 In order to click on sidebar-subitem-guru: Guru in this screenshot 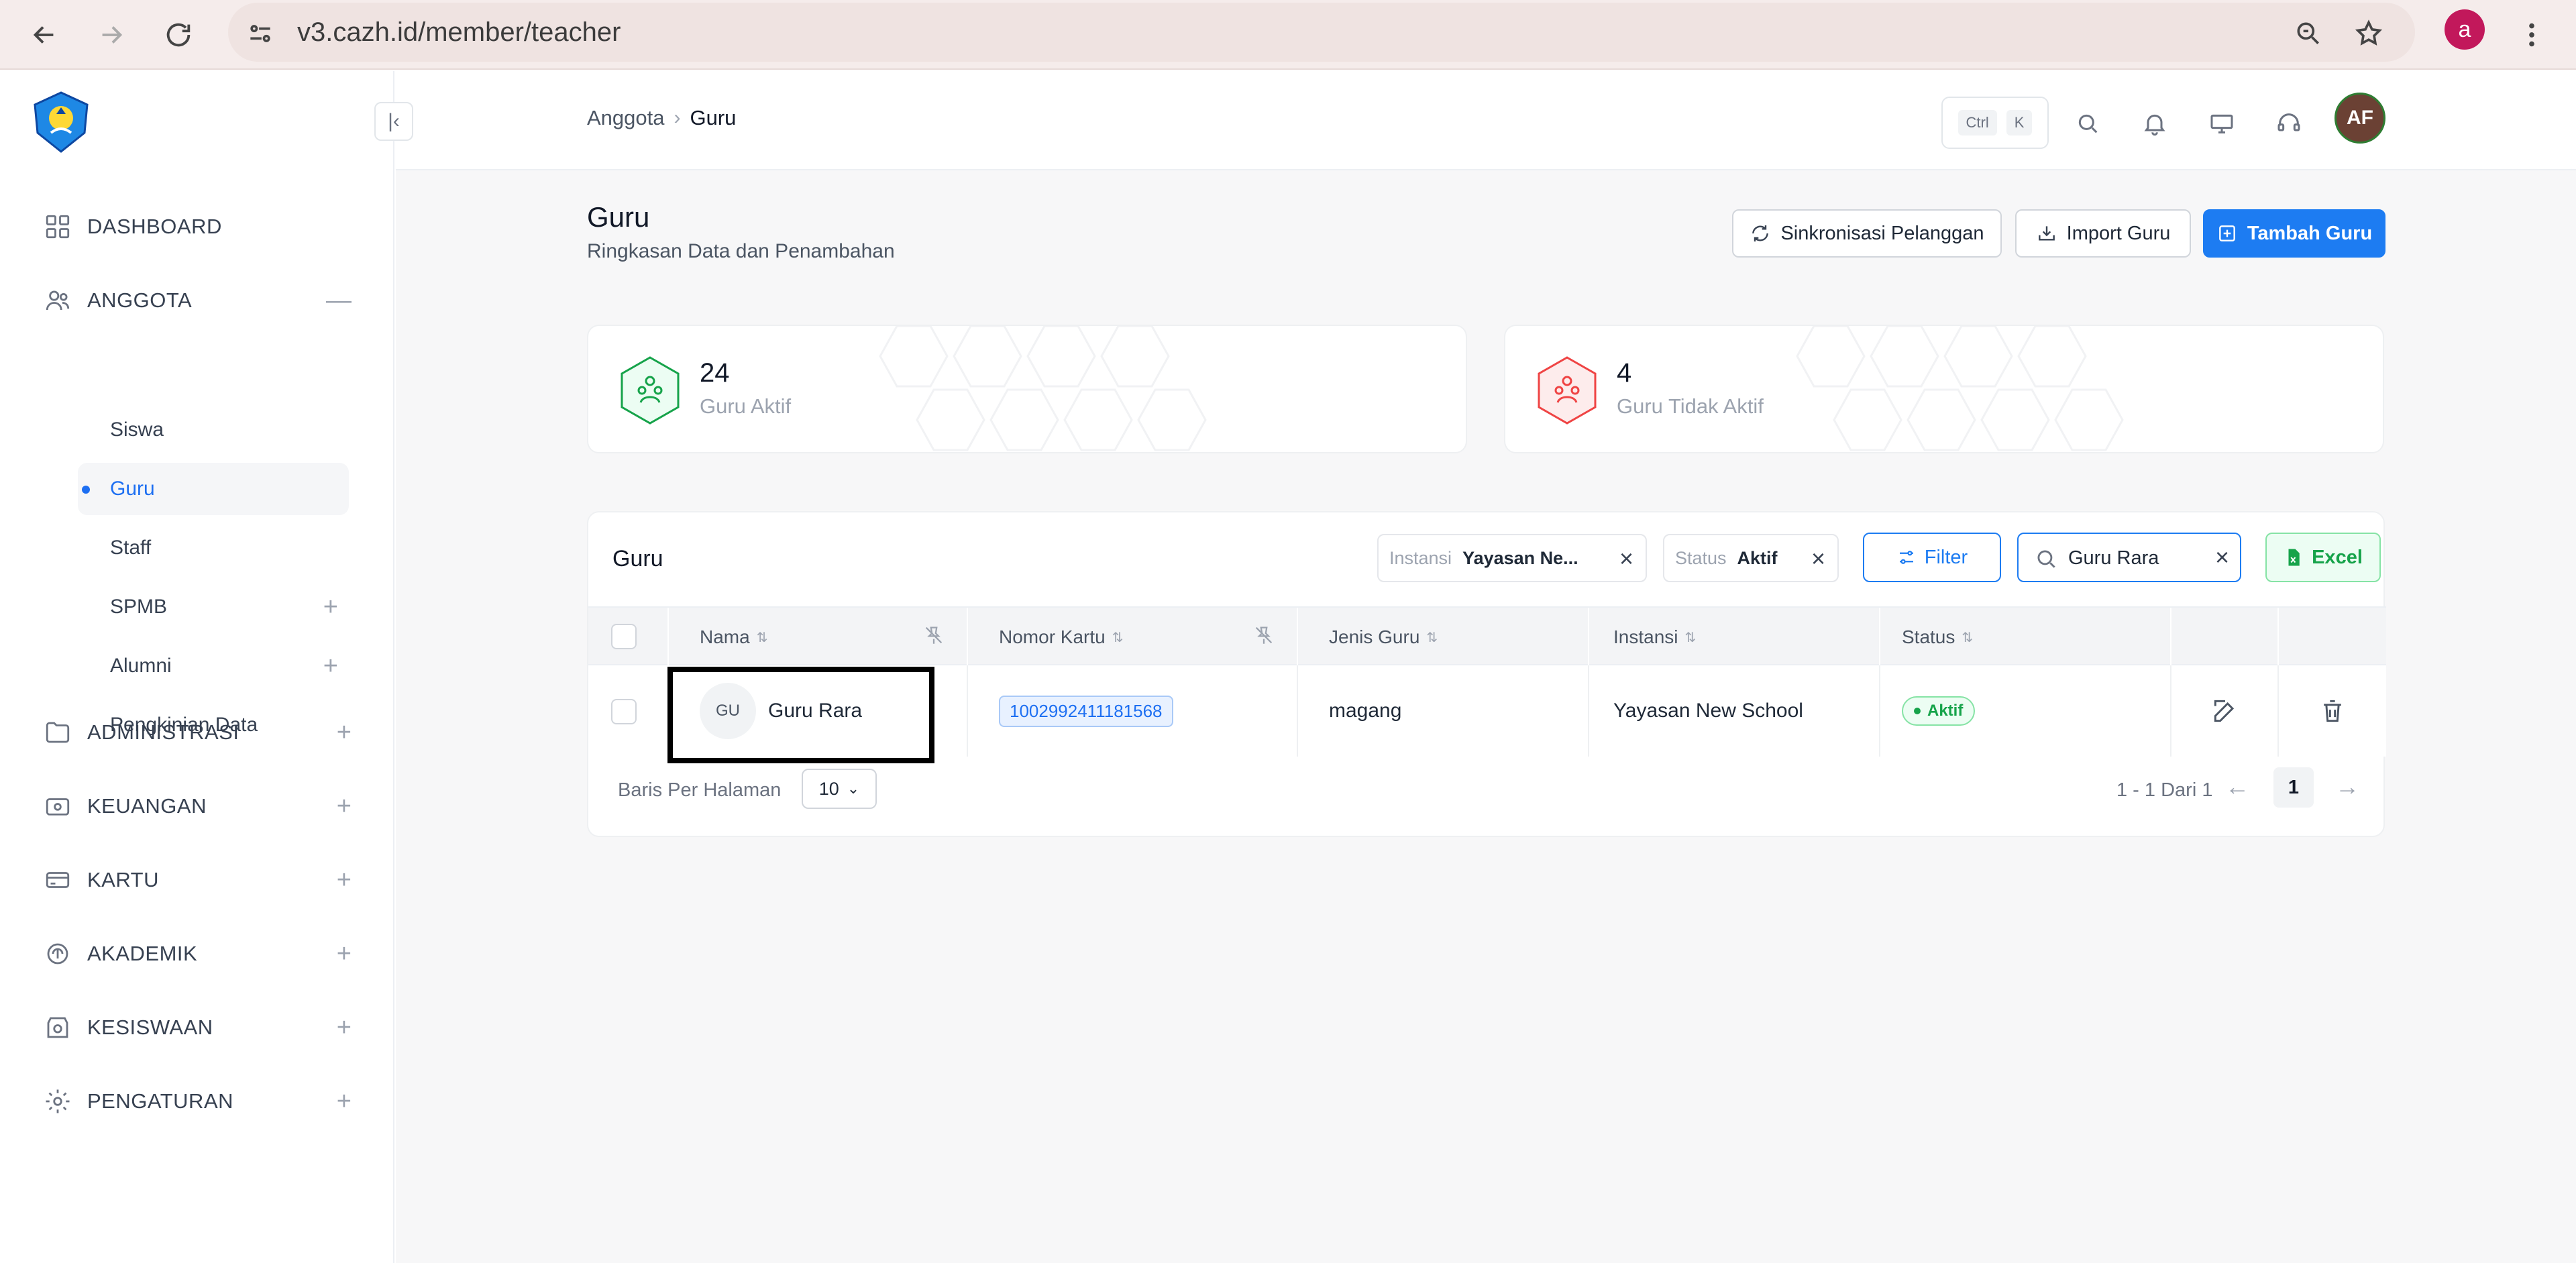, I will do `click(213, 489)`.